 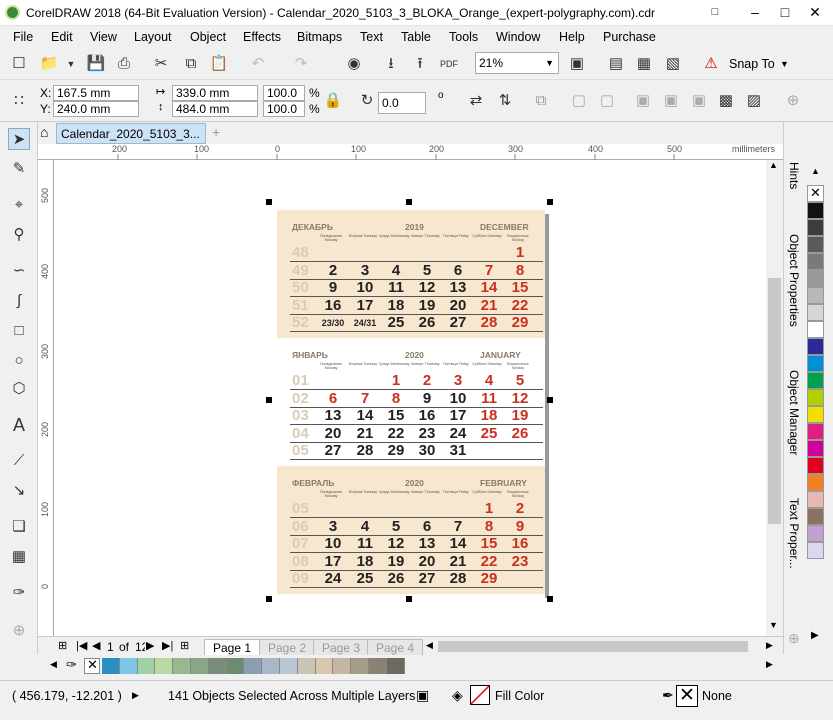 What do you see at coordinates (19, 271) in the screenshot?
I see `freehand-tool-icon: ∽` at bounding box center [19, 271].